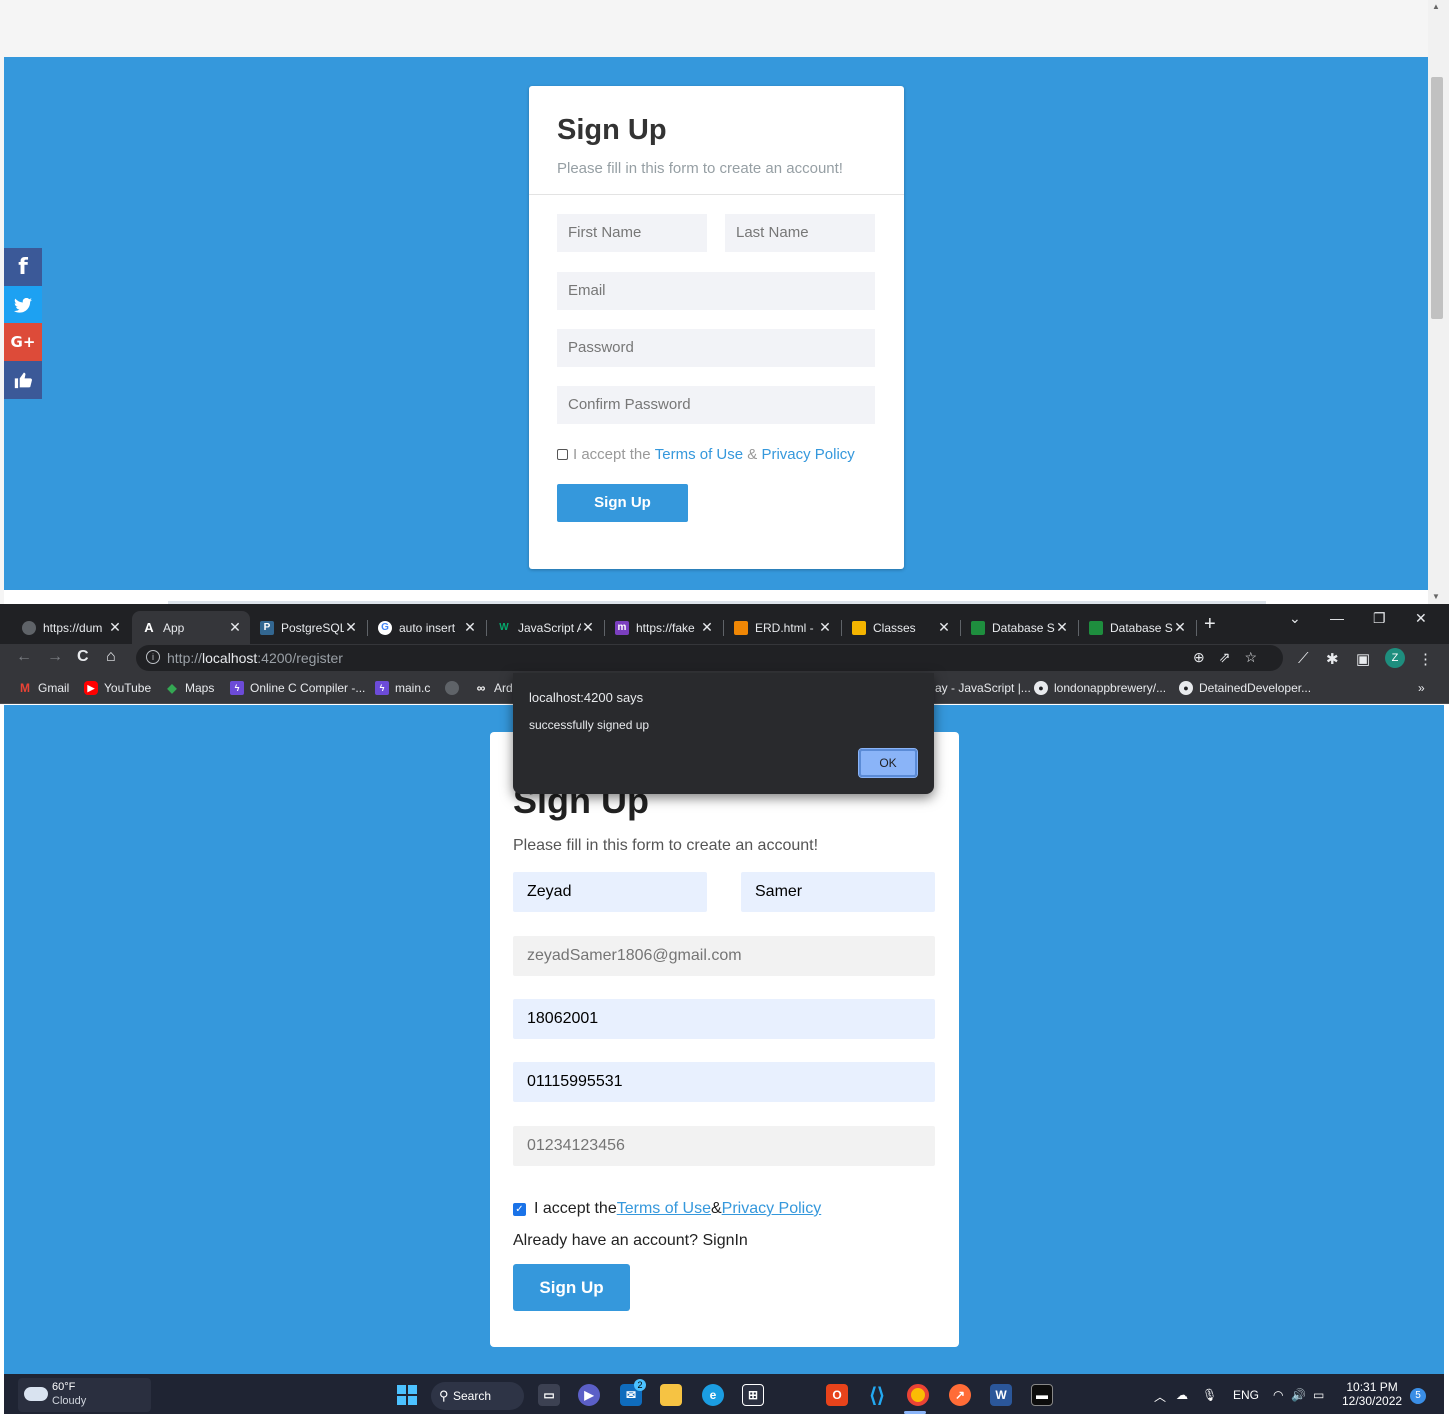  I want to click on share-icon: ⇗, so click(1232, 657).